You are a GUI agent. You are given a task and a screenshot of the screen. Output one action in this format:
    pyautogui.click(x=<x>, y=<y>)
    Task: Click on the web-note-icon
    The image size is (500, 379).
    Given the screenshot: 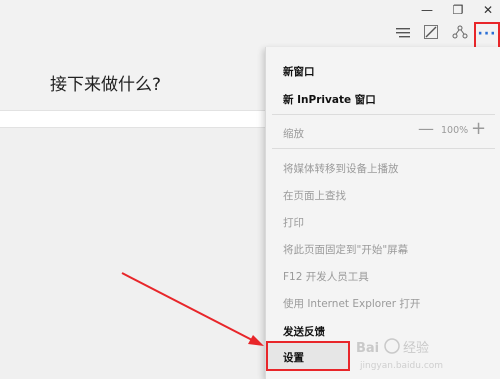 What is the action you would take?
    pyautogui.click(x=431, y=35)
    